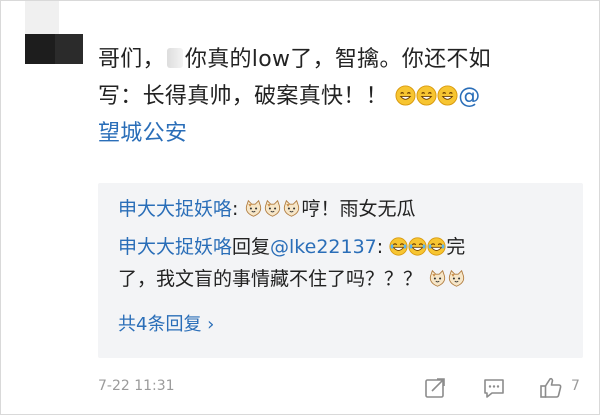 Image resolution: width=600 pixels, height=415 pixels. I want to click on mention-link: 望城公安, so click(142, 133).